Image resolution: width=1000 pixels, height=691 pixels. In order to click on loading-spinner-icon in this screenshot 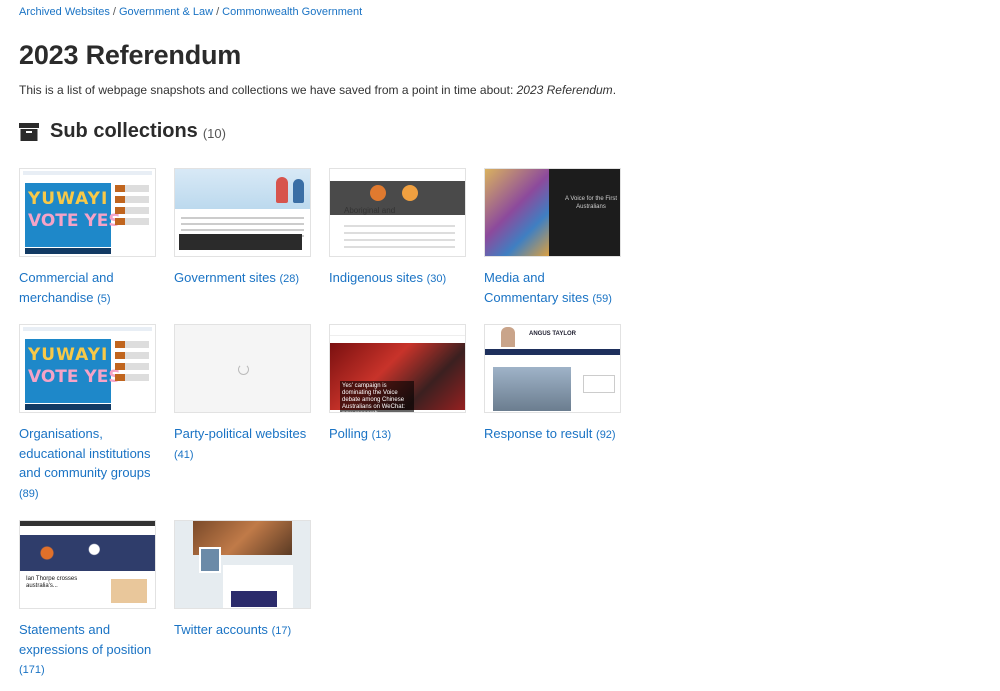, I will do `click(243, 369)`.